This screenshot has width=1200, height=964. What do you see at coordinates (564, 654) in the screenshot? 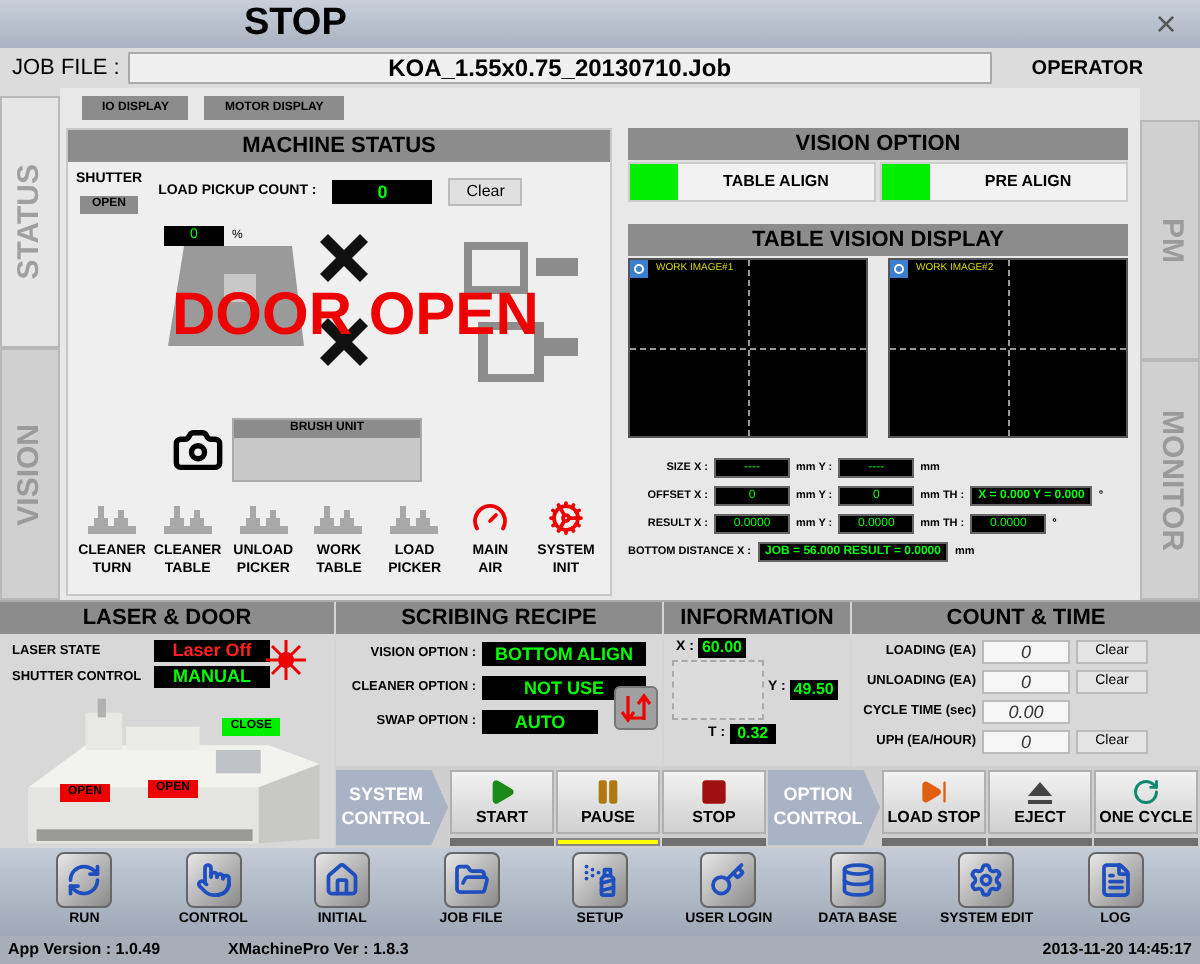
I see `recipe-value: BOTTOM ALIGN` at bounding box center [564, 654].